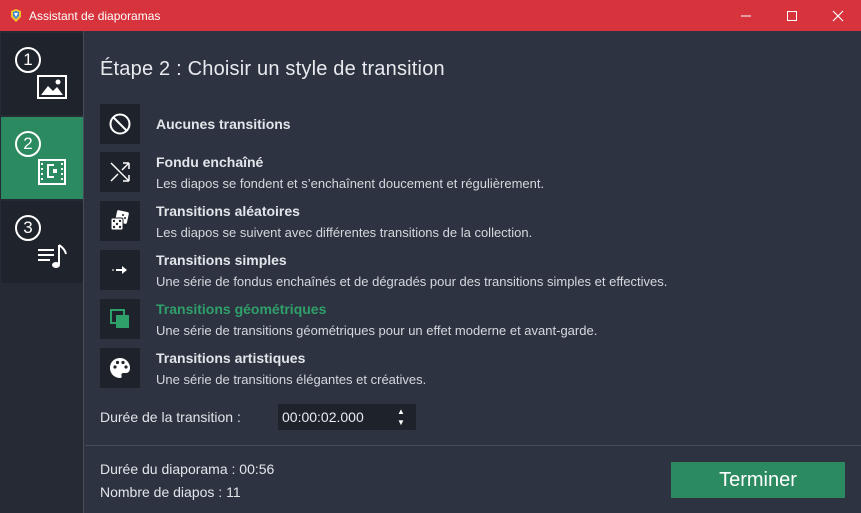  What do you see at coordinates (42, 158) in the screenshot?
I see `step-2-button: 2` at bounding box center [42, 158].